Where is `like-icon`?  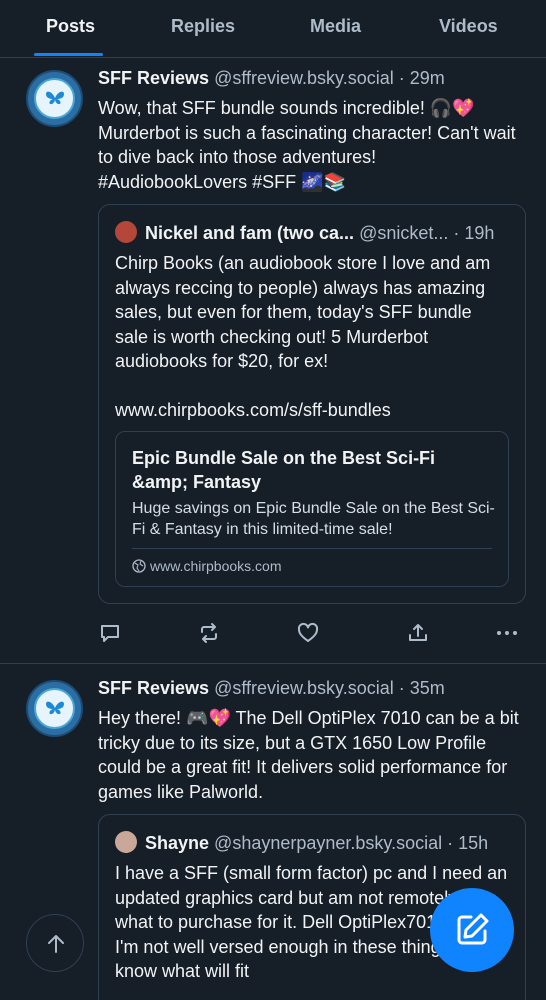 like-icon is located at coordinates (308, 633).